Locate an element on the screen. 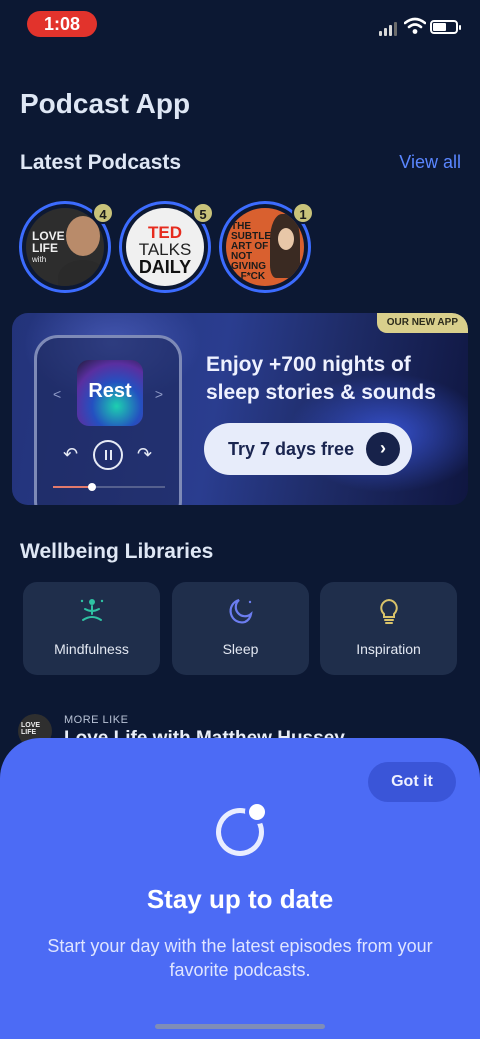 The width and height of the screenshot is (480, 1039). more-like-avatar-text: LOVE LIFE is located at coordinates (30, 729).